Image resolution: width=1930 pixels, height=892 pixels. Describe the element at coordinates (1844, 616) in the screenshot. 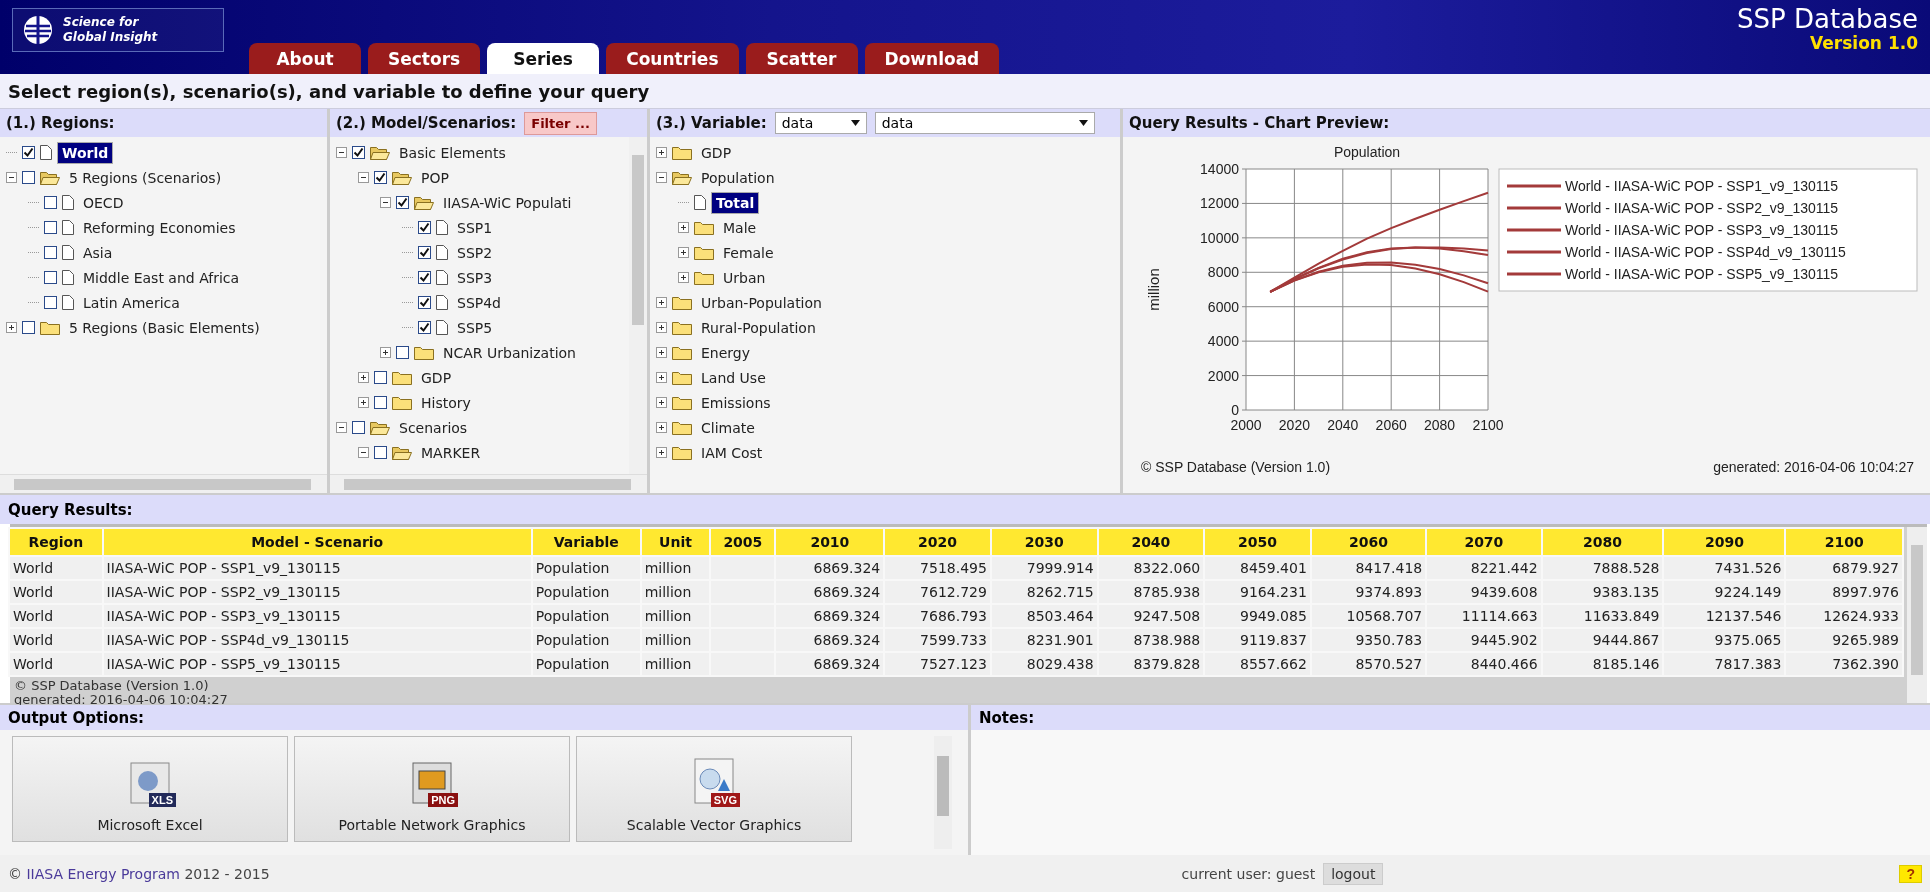

I see `table-cell: 12624.933` at that location.